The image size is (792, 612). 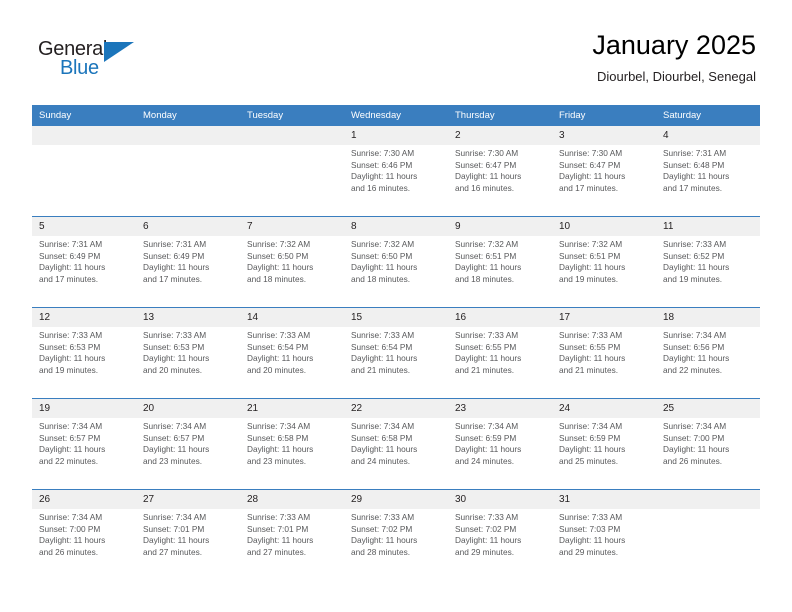 What do you see at coordinates (500, 408) in the screenshot?
I see `day-number-23: 23` at bounding box center [500, 408].